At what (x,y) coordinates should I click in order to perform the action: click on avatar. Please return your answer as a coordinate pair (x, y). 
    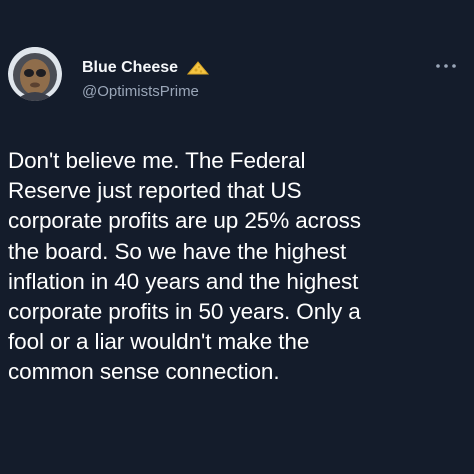
    Looking at the image, I should click on (35, 74).